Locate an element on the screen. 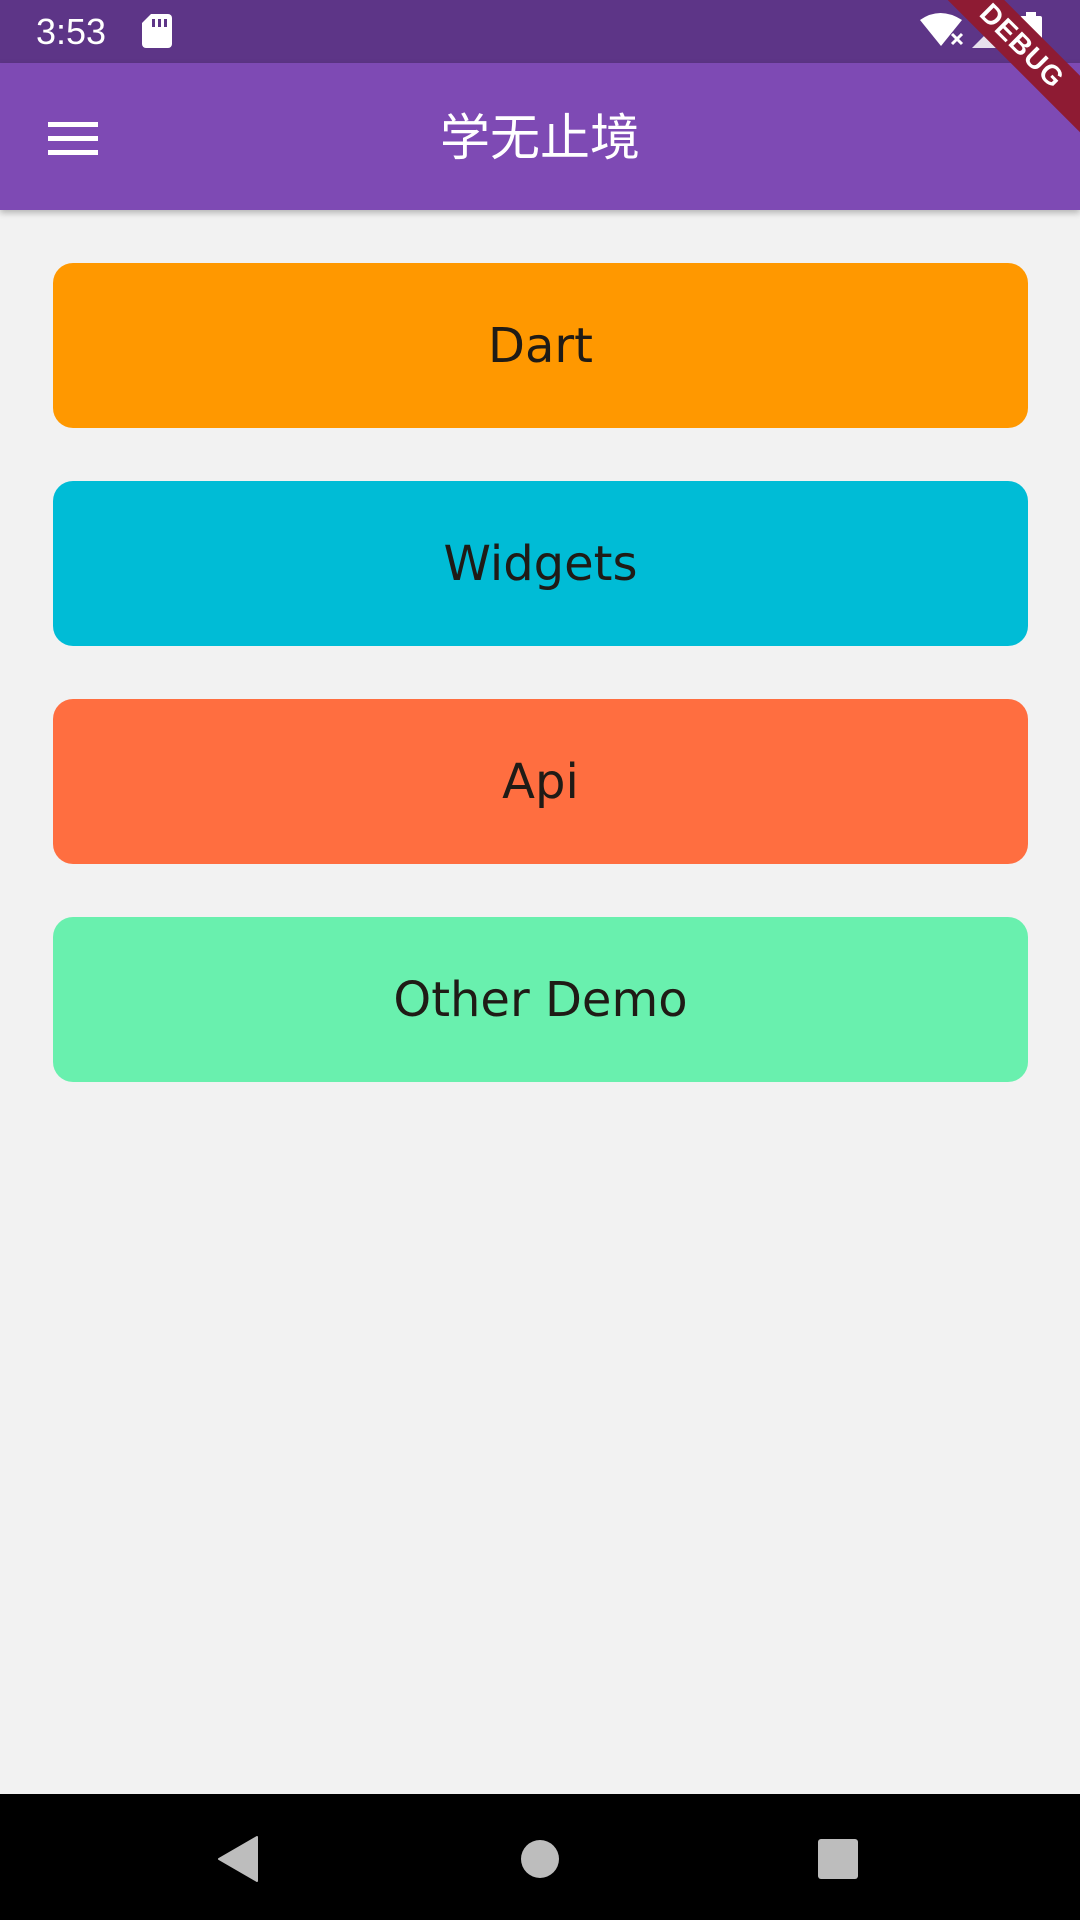 Image resolution: width=1080 pixels, height=1920 pixels. hamburger-menu-icon is located at coordinates (73, 138).